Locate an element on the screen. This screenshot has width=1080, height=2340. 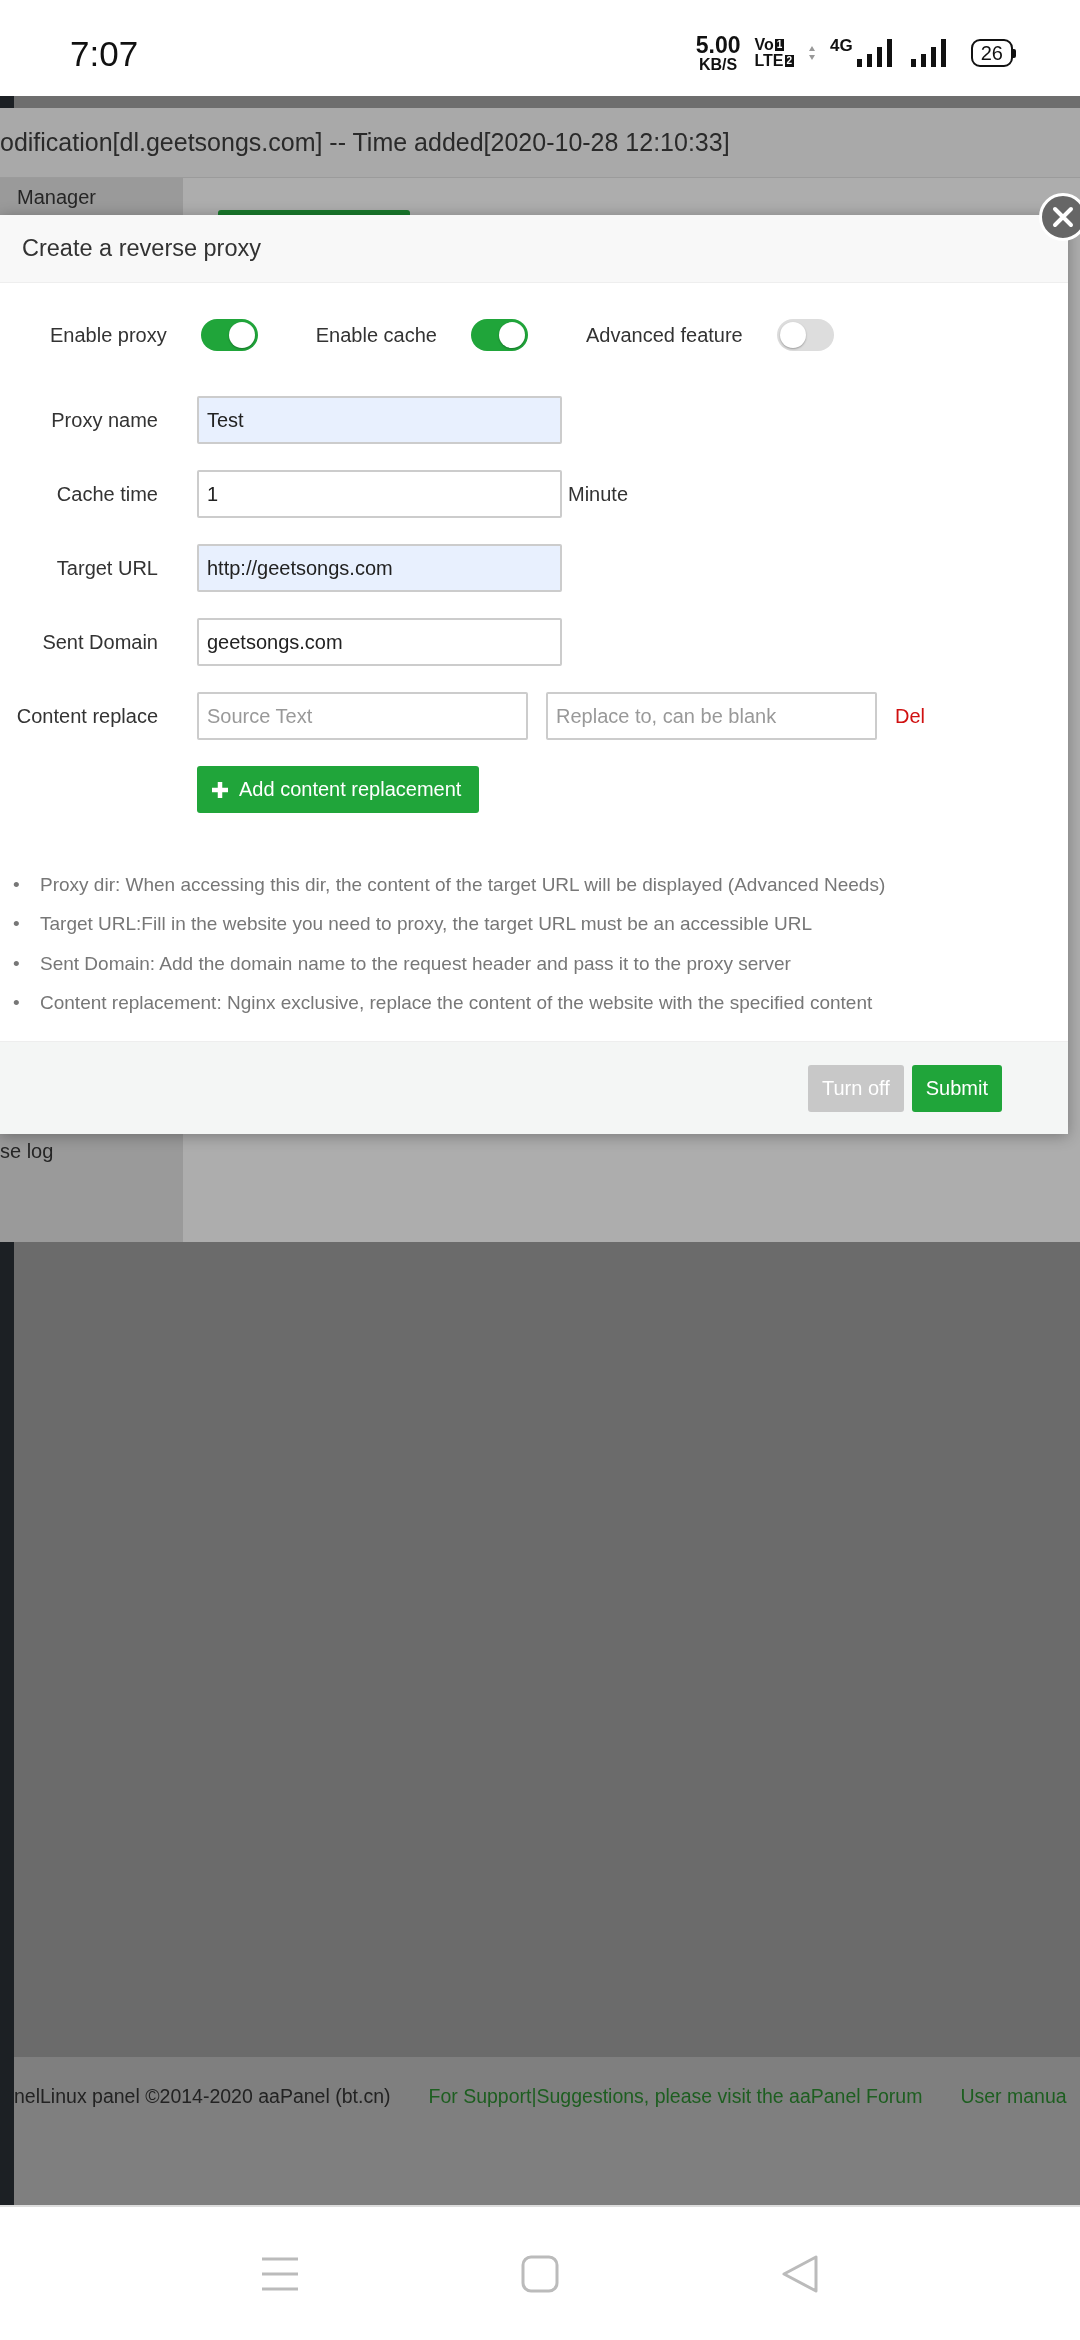
text-field: Test is located at coordinates (379, 420).